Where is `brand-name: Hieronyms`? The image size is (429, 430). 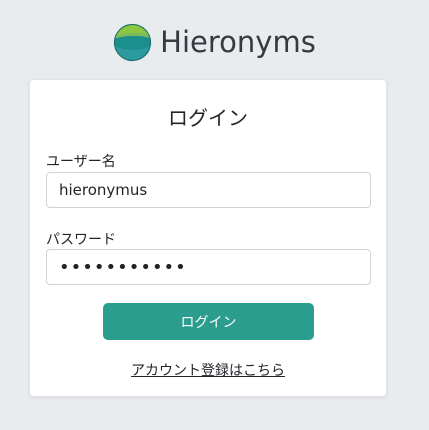 brand-name: Hieronyms is located at coordinates (238, 42).